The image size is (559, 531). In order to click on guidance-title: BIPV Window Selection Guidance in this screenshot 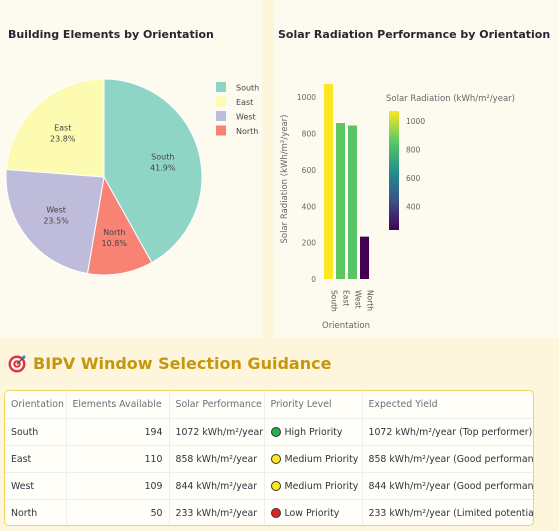, I will do `click(182, 363)`.